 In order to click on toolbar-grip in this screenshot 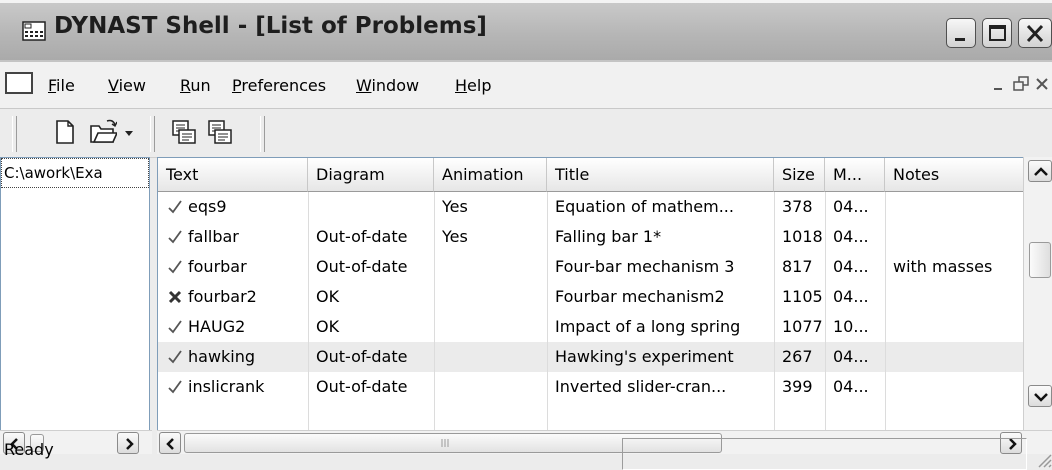, I will do `click(14, 134)`.